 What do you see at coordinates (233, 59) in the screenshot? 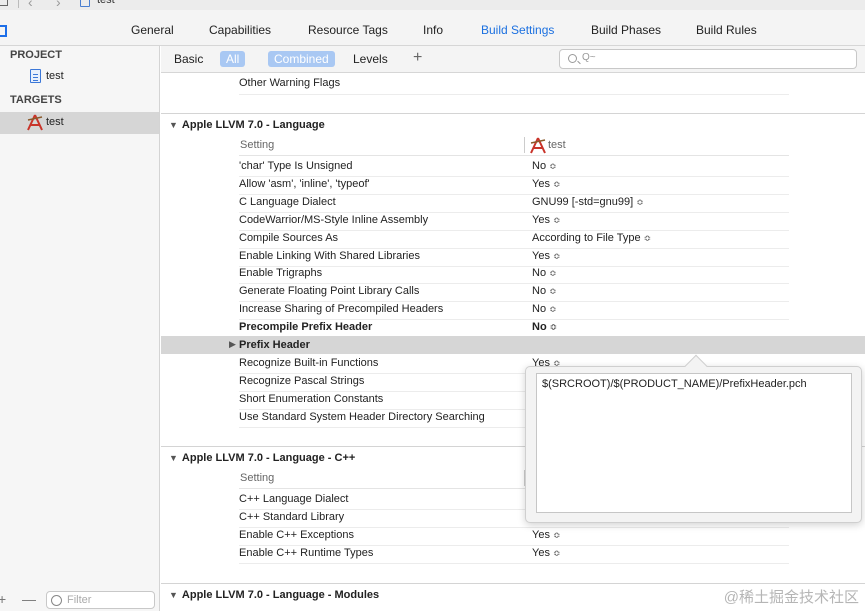
I see `all-button: All` at bounding box center [233, 59].